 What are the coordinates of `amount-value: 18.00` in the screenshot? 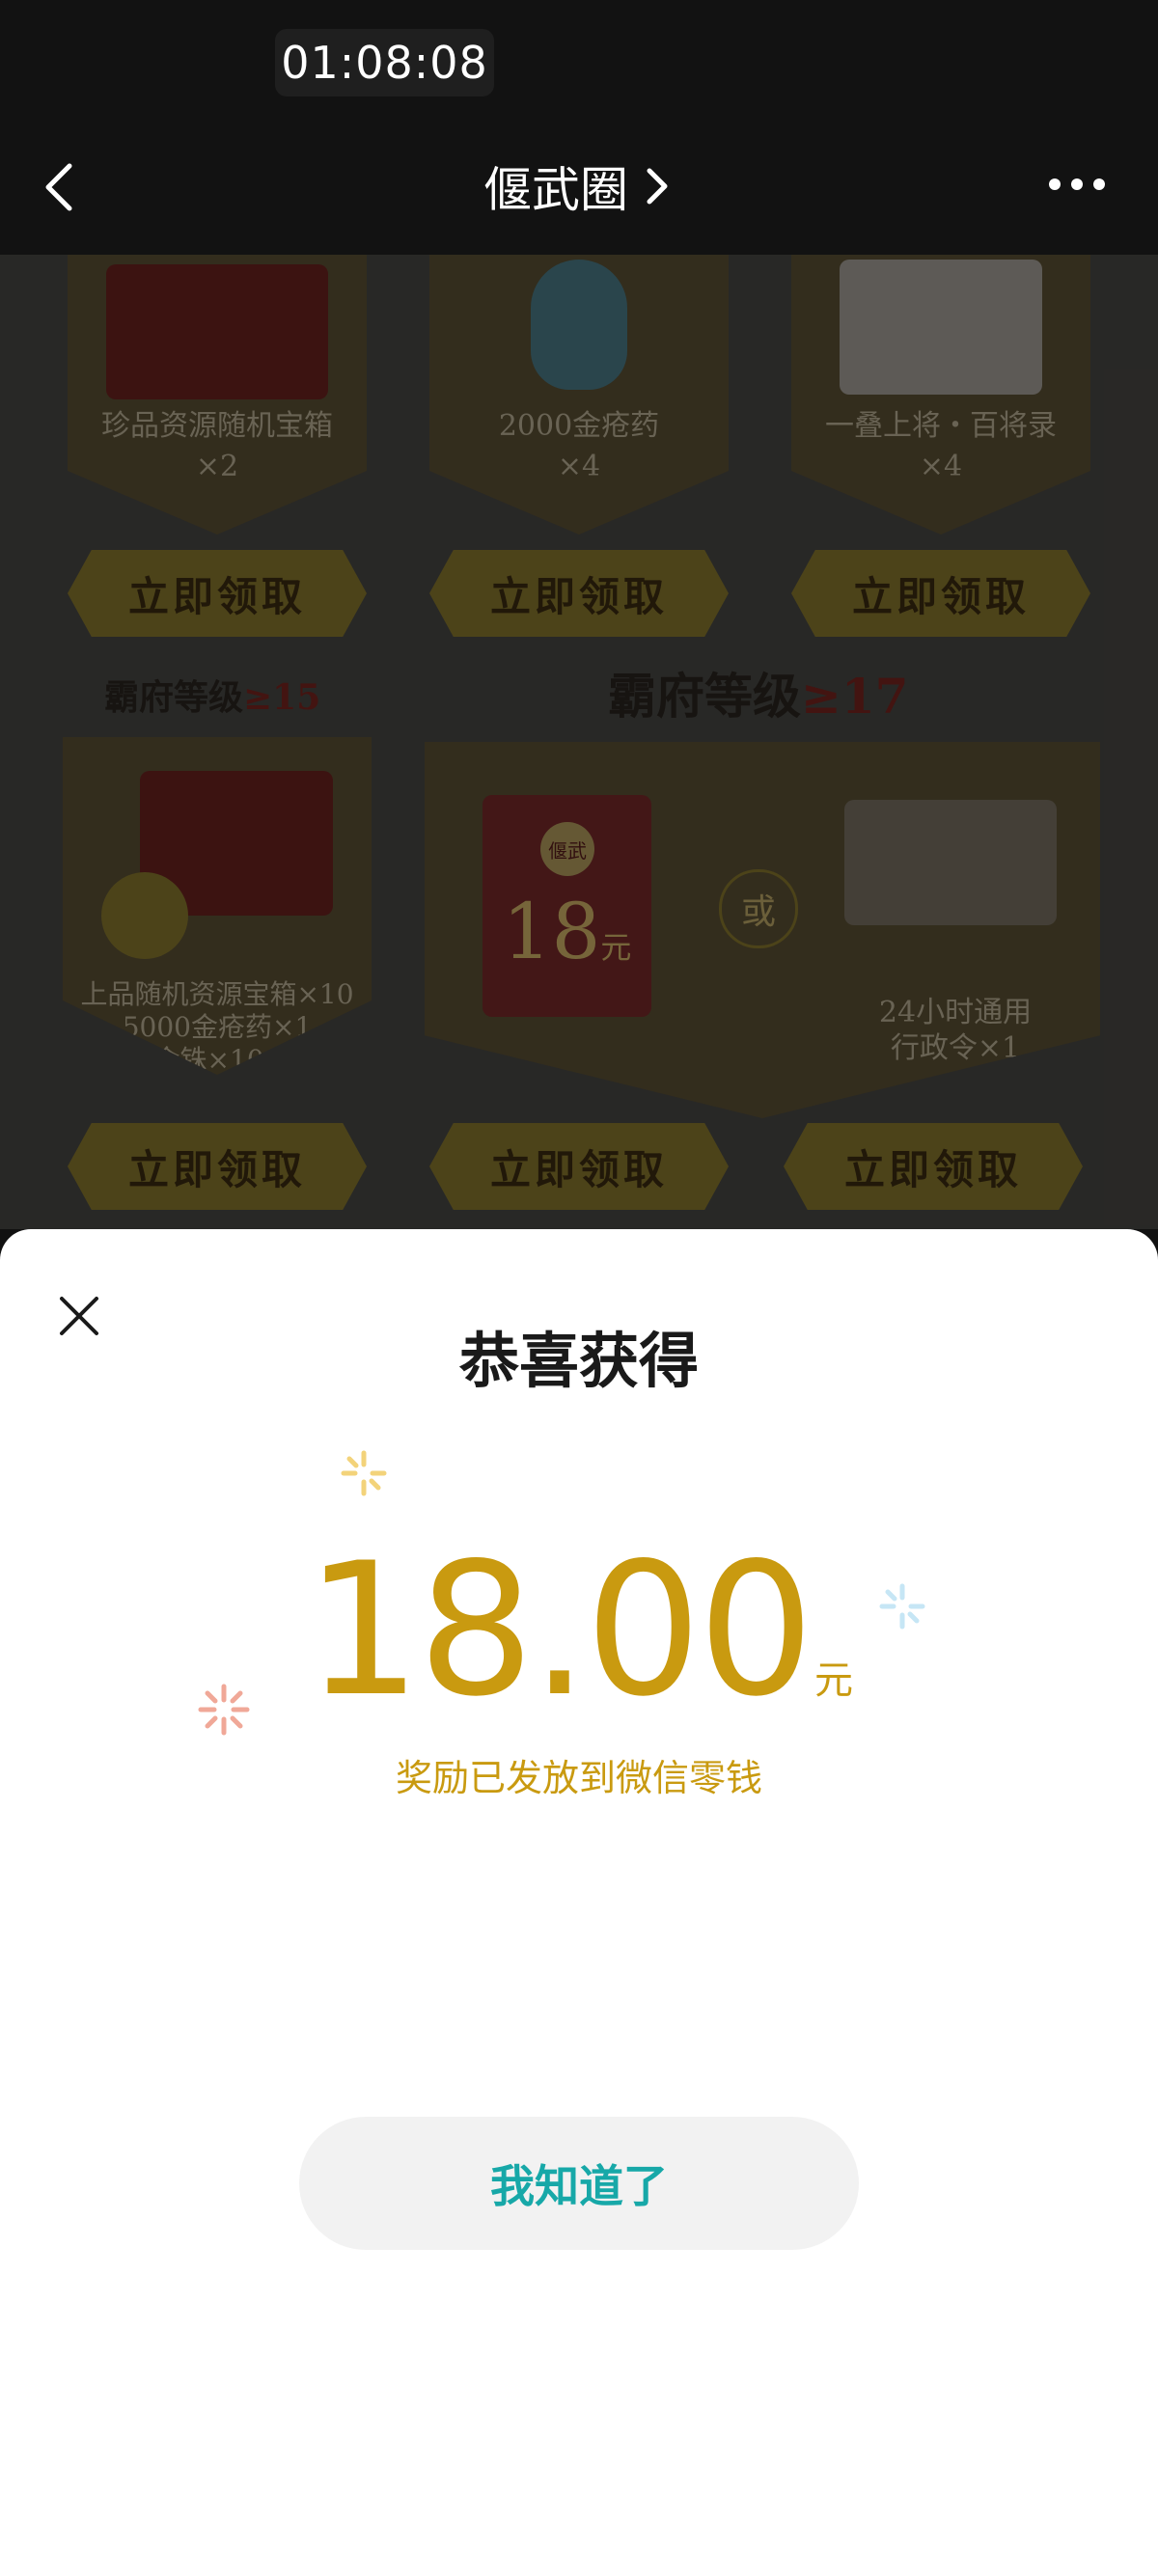 It's located at (559, 1630).